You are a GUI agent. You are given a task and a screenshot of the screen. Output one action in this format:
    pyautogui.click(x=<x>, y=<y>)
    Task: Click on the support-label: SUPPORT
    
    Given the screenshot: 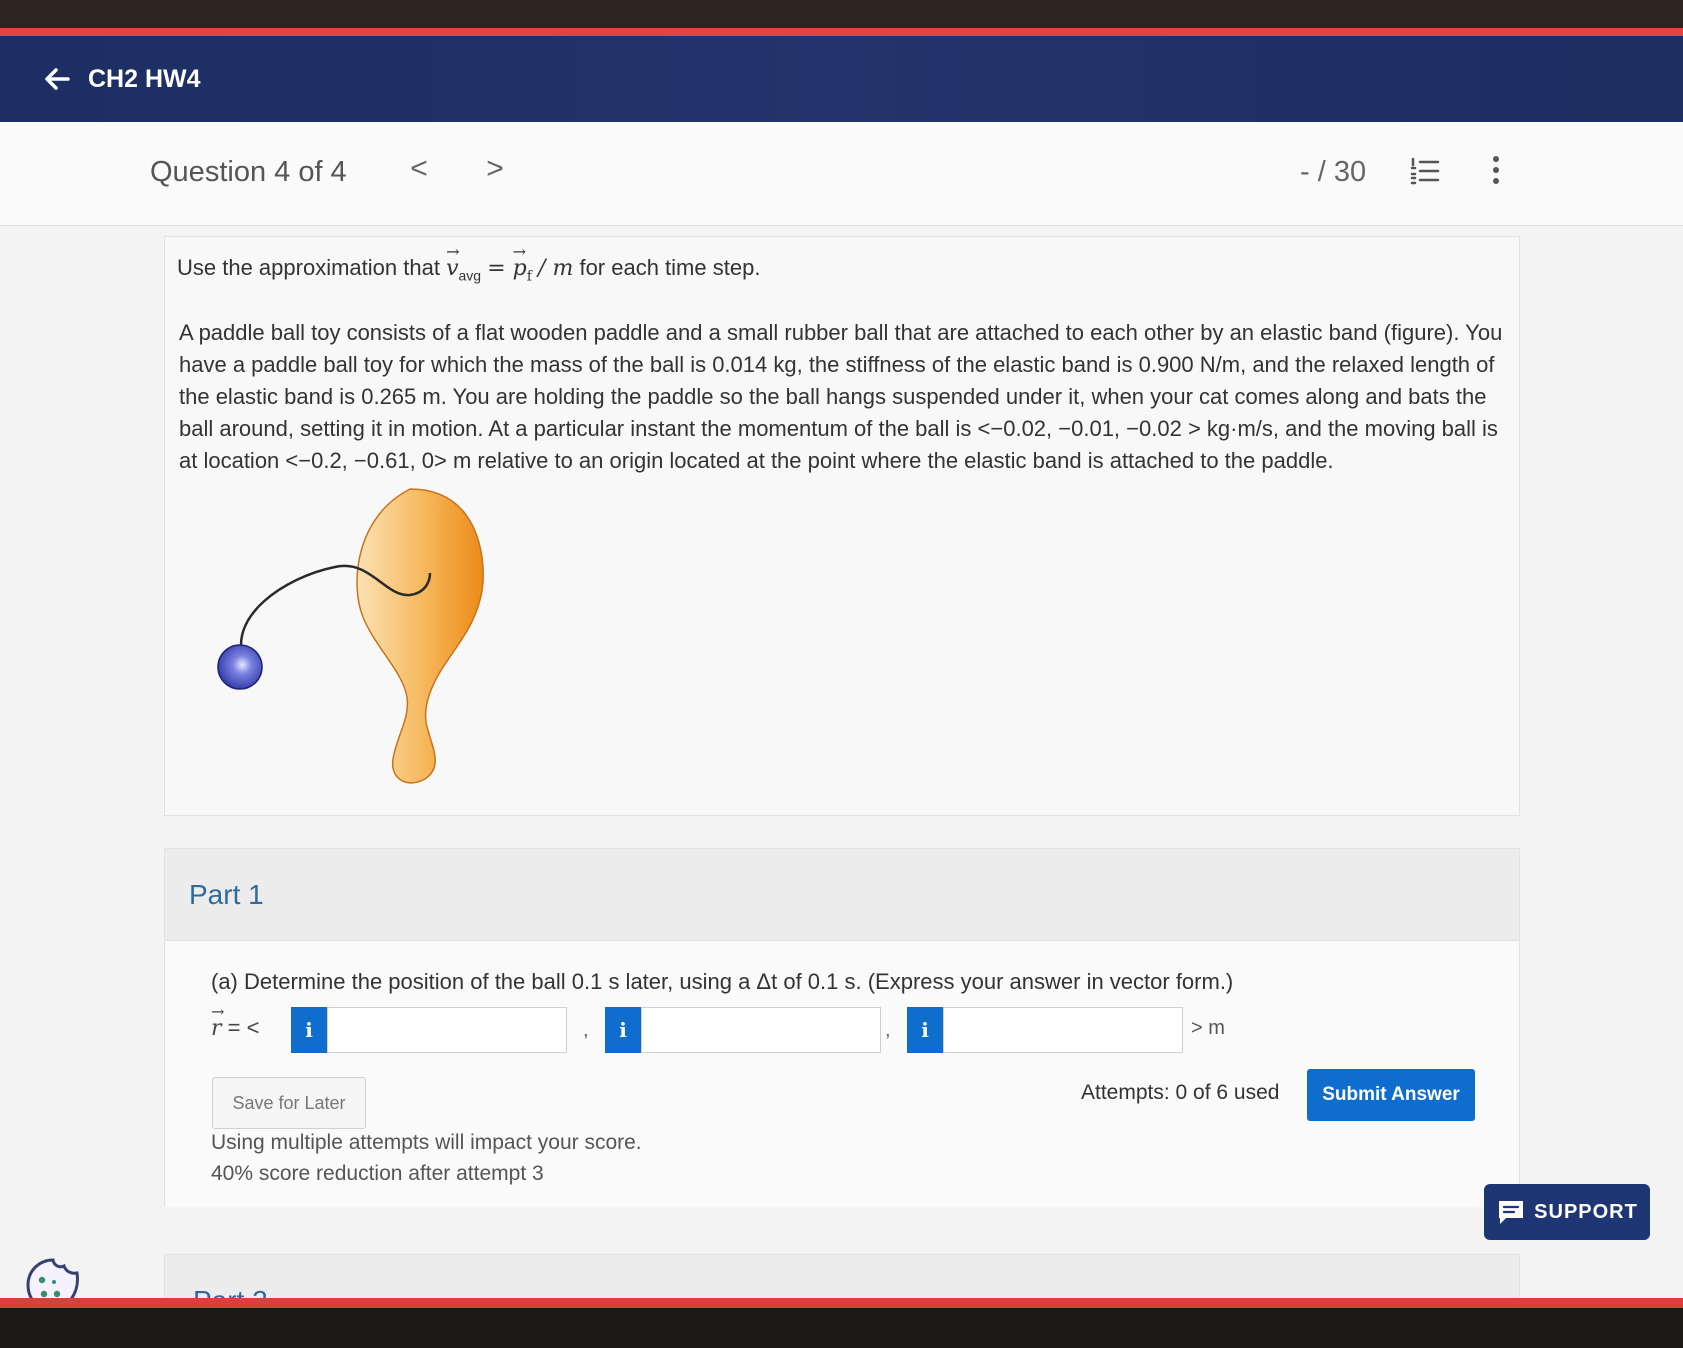 What is the action you would take?
    pyautogui.click(x=1586, y=1211)
    